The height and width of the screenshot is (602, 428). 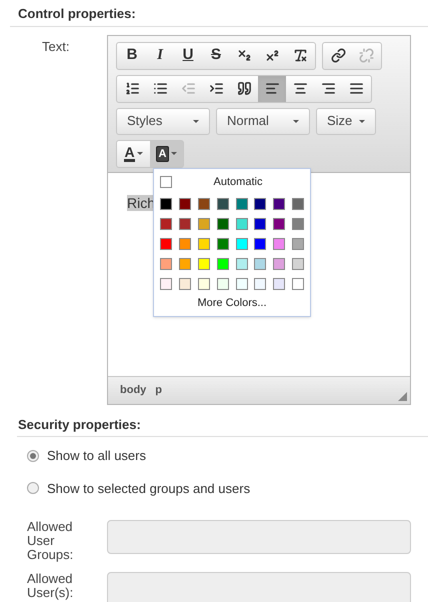 What do you see at coordinates (50, 587) in the screenshot?
I see `field-label: Allowed User(s):` at bounding box center [50, 587].